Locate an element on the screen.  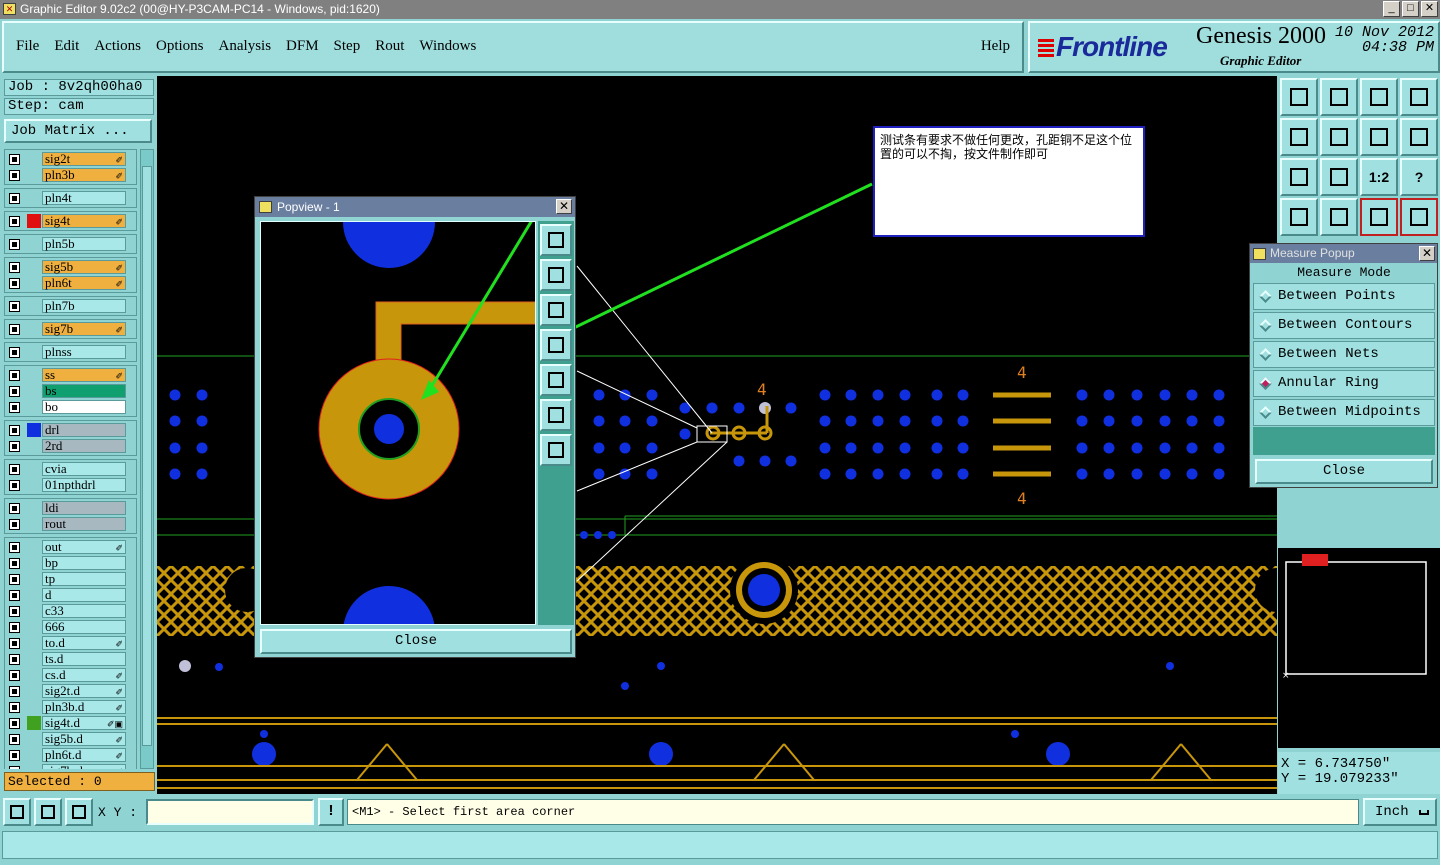
layer-row-ldi: ldi is located at coordinates (70, 508).